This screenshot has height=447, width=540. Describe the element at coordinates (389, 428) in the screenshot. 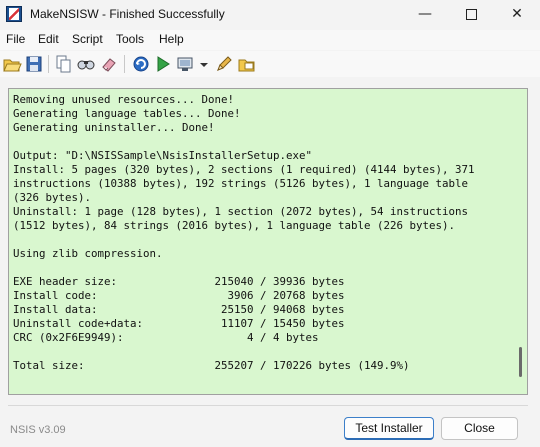

I see `test-installer-button: Test Installer` at that location.